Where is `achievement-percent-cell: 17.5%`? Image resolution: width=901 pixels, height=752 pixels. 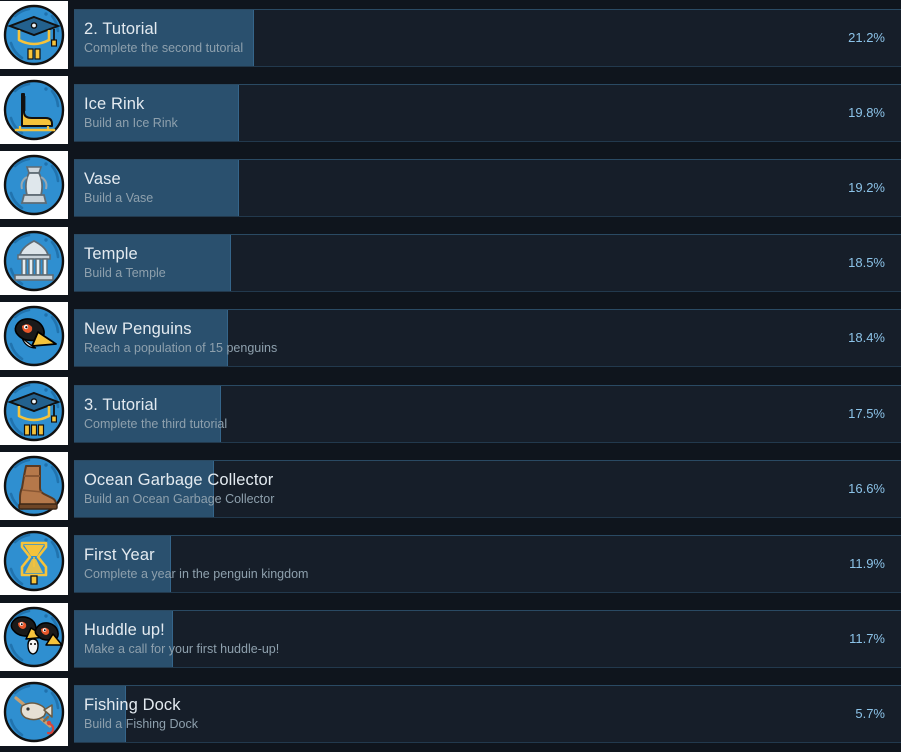 achievement-percent-cell: 17.5% is located at coordinates (853, 414).